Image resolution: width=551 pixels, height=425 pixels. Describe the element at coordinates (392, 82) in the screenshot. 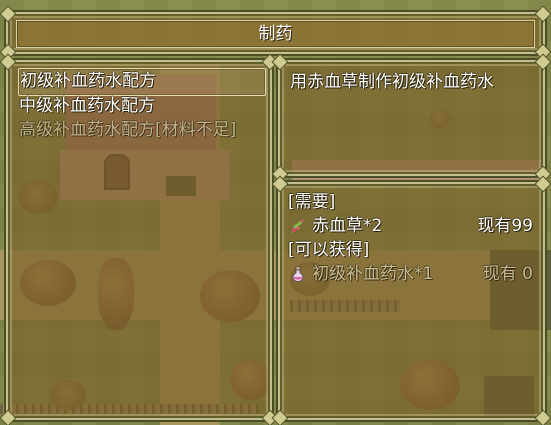

I see `recipe-description: 用赤血草制作初级补血药水` at that location.